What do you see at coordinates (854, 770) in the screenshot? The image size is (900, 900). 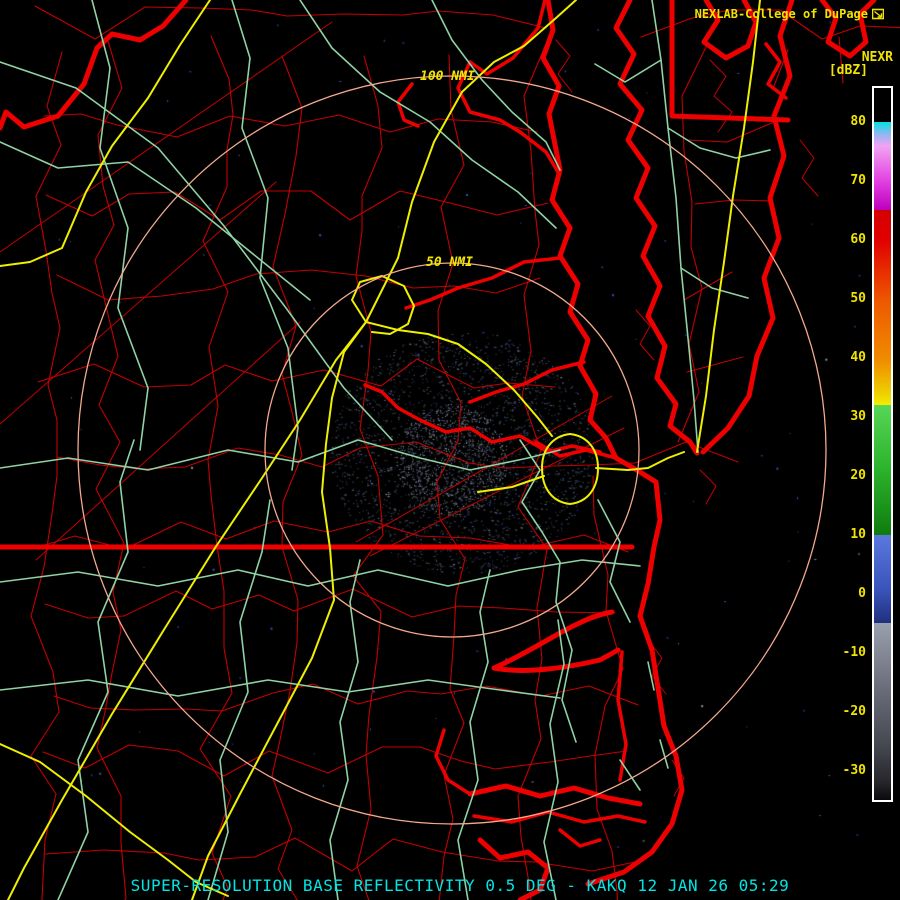 I see `colorbar-tick-n30: -30` at bounding box center [854, 770].